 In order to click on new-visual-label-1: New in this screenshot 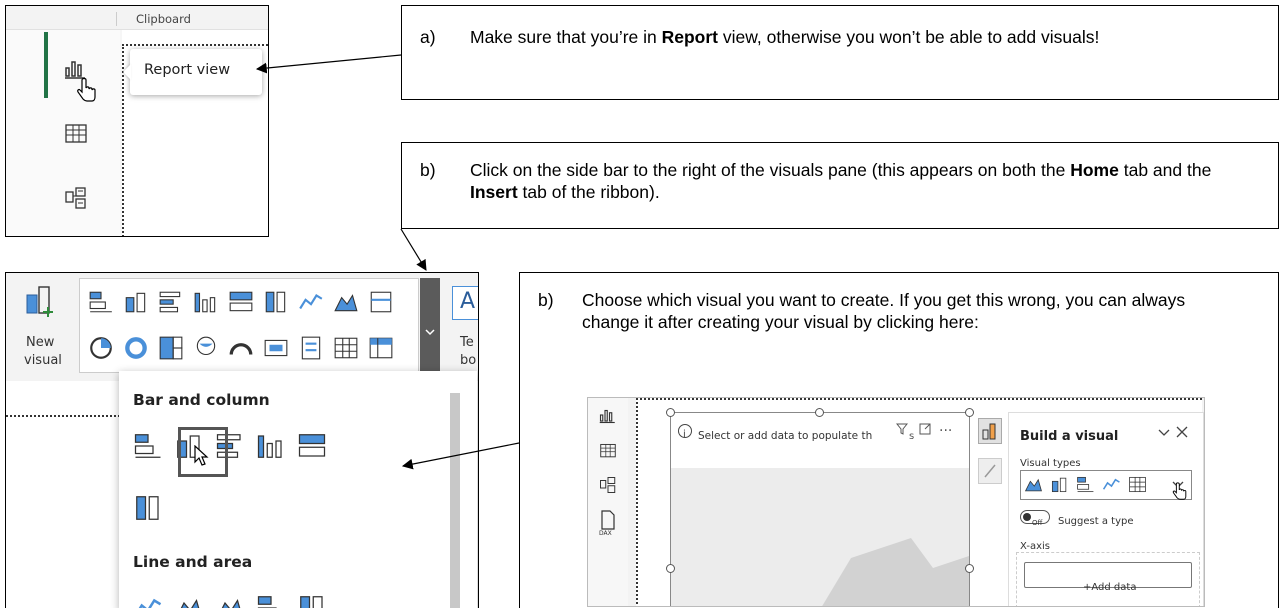, I will do `click(40, 342)`.